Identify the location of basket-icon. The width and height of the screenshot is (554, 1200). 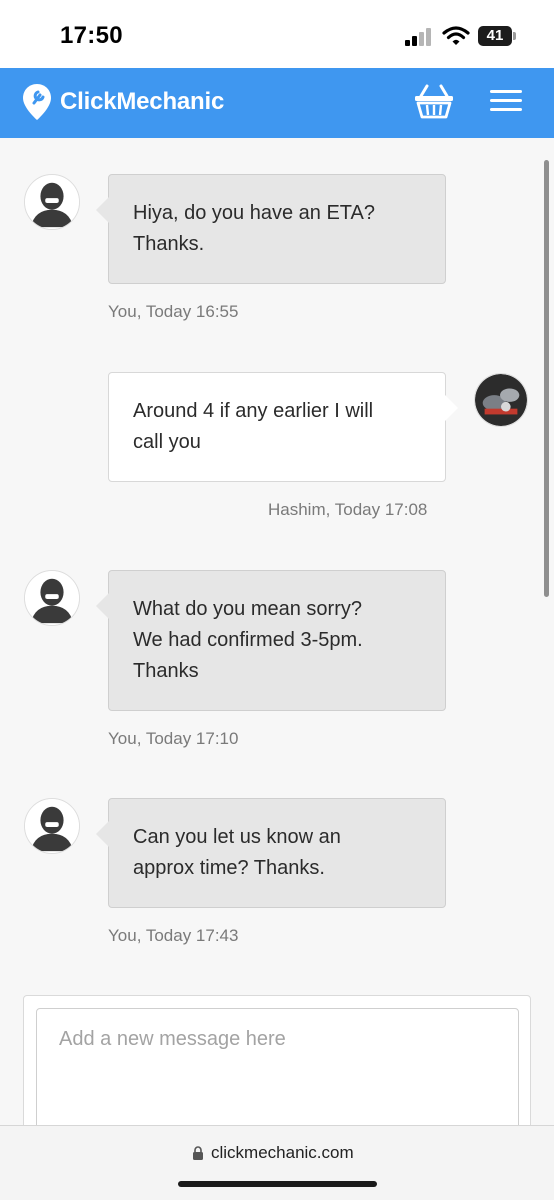
(434, 101).